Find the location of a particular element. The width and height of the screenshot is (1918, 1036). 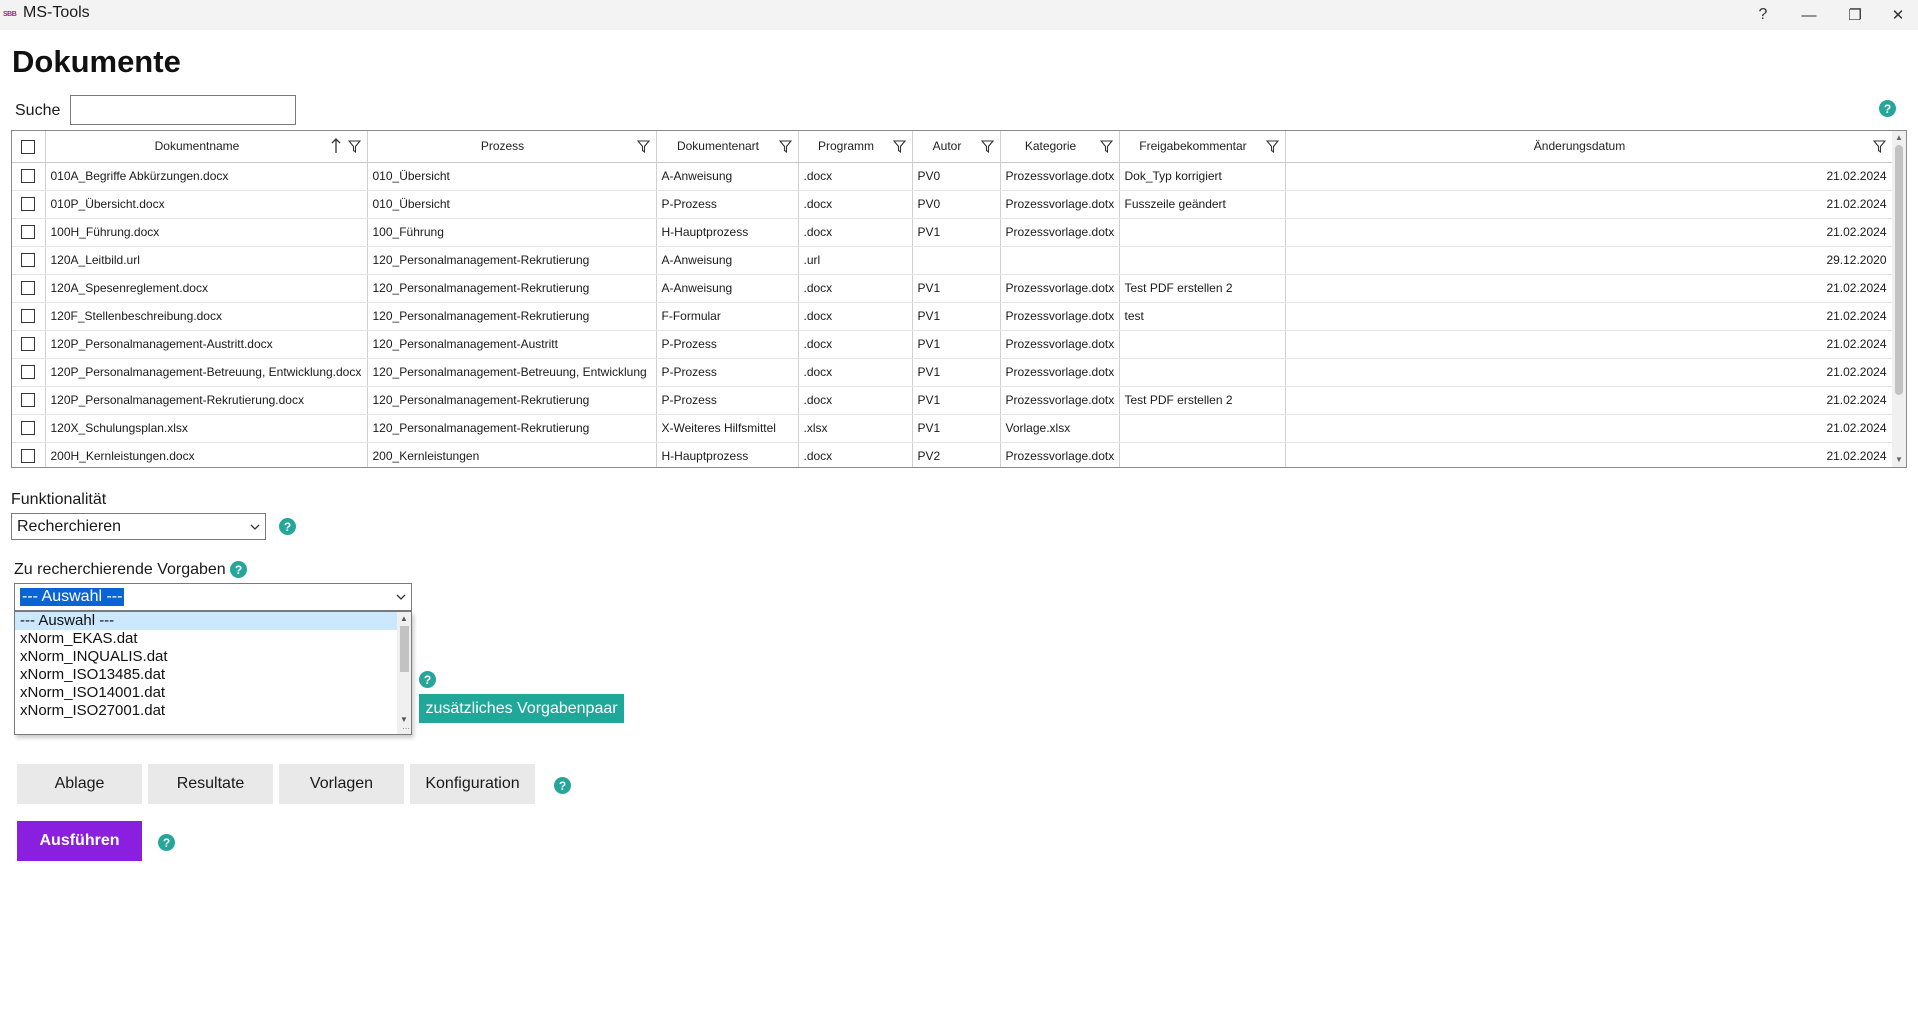

window-help-button: ? is located at coordinates (1763, 15).